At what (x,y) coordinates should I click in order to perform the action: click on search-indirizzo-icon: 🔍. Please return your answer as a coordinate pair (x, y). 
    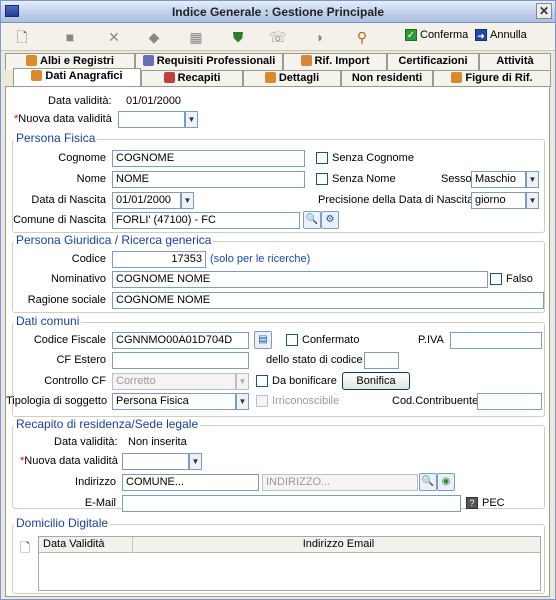
    Looking at the image, I should click on (428, 482).